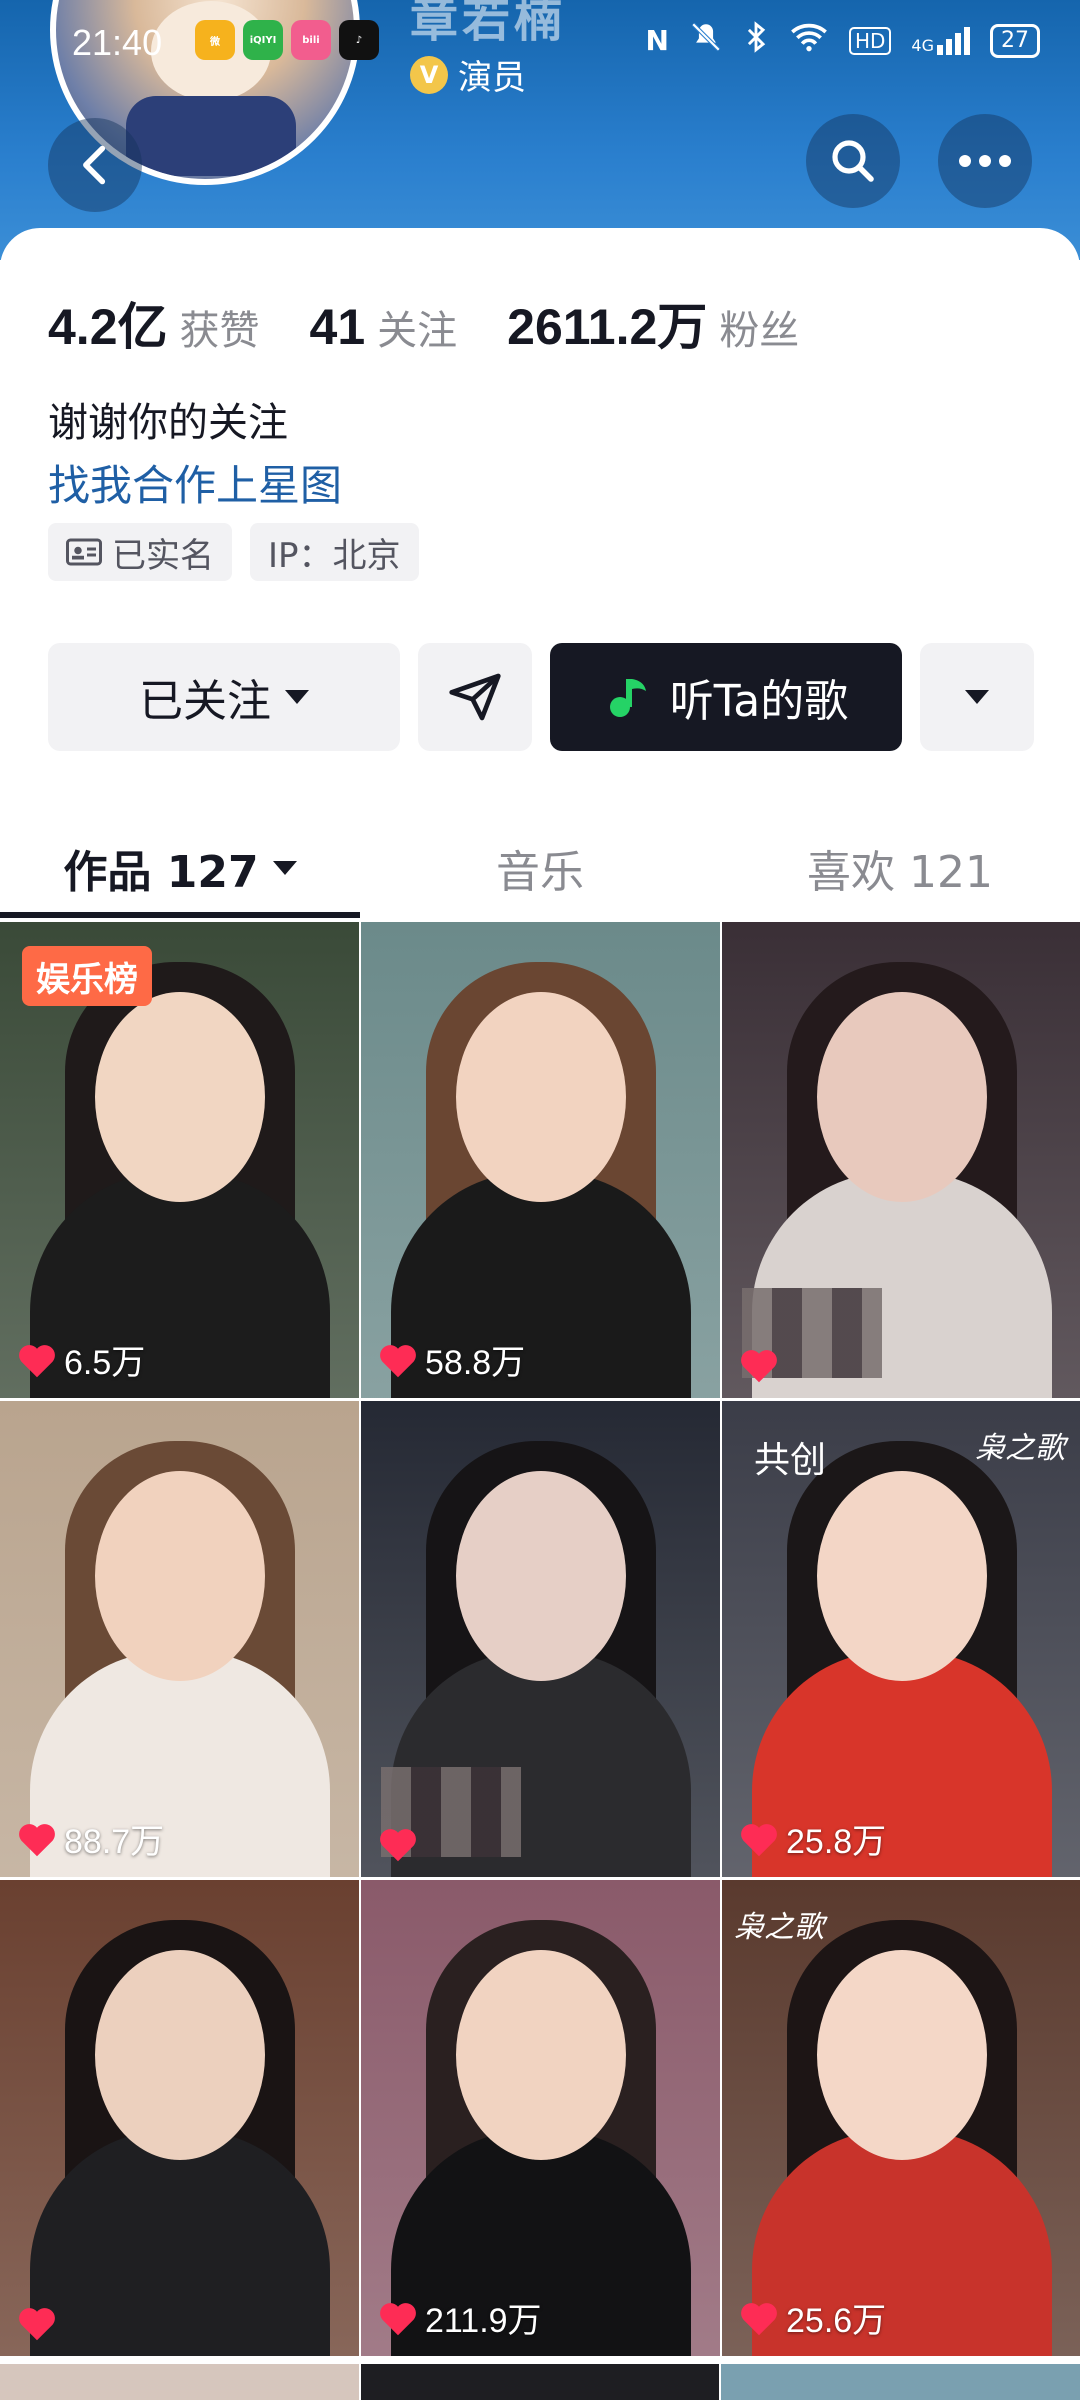 The width and height of the screenshot is (1080, 2400). I want to click on send-message-button, so click(475, 697).